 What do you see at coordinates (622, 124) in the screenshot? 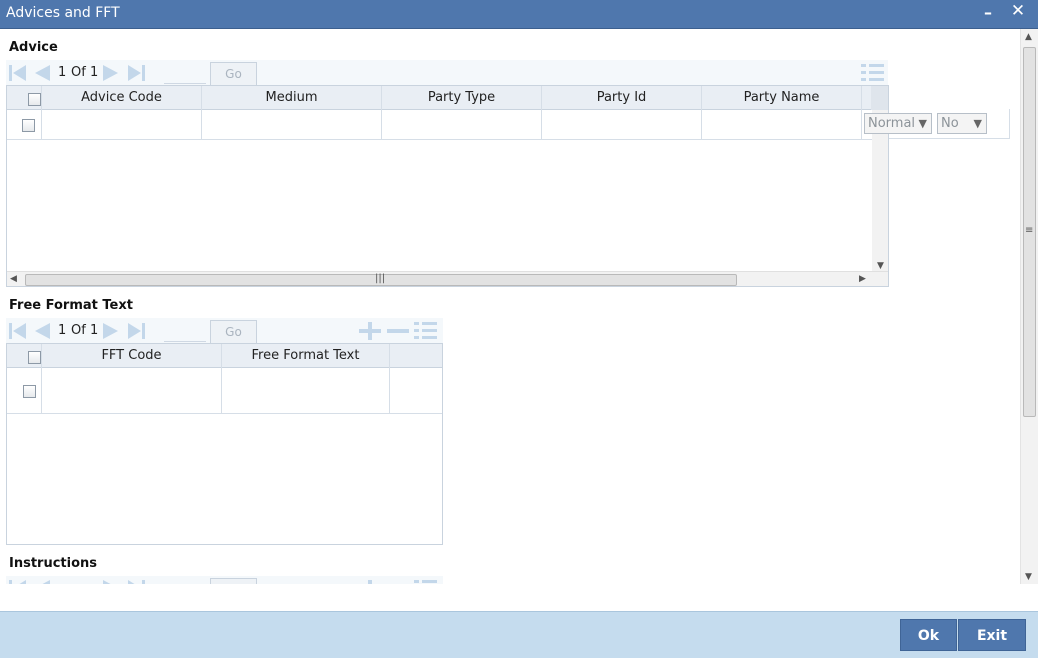
I see `party-id-cell` at bounding box center [622, 124].